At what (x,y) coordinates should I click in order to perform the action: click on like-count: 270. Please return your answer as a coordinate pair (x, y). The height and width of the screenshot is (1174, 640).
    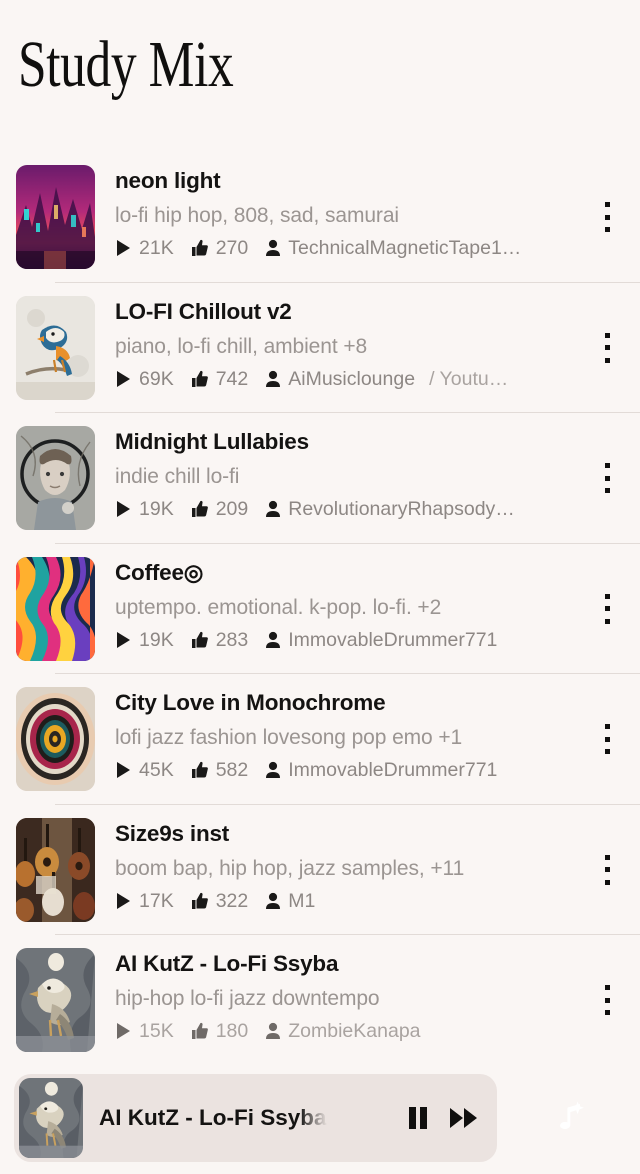
    Looking at the image, I should click on (219, 248).